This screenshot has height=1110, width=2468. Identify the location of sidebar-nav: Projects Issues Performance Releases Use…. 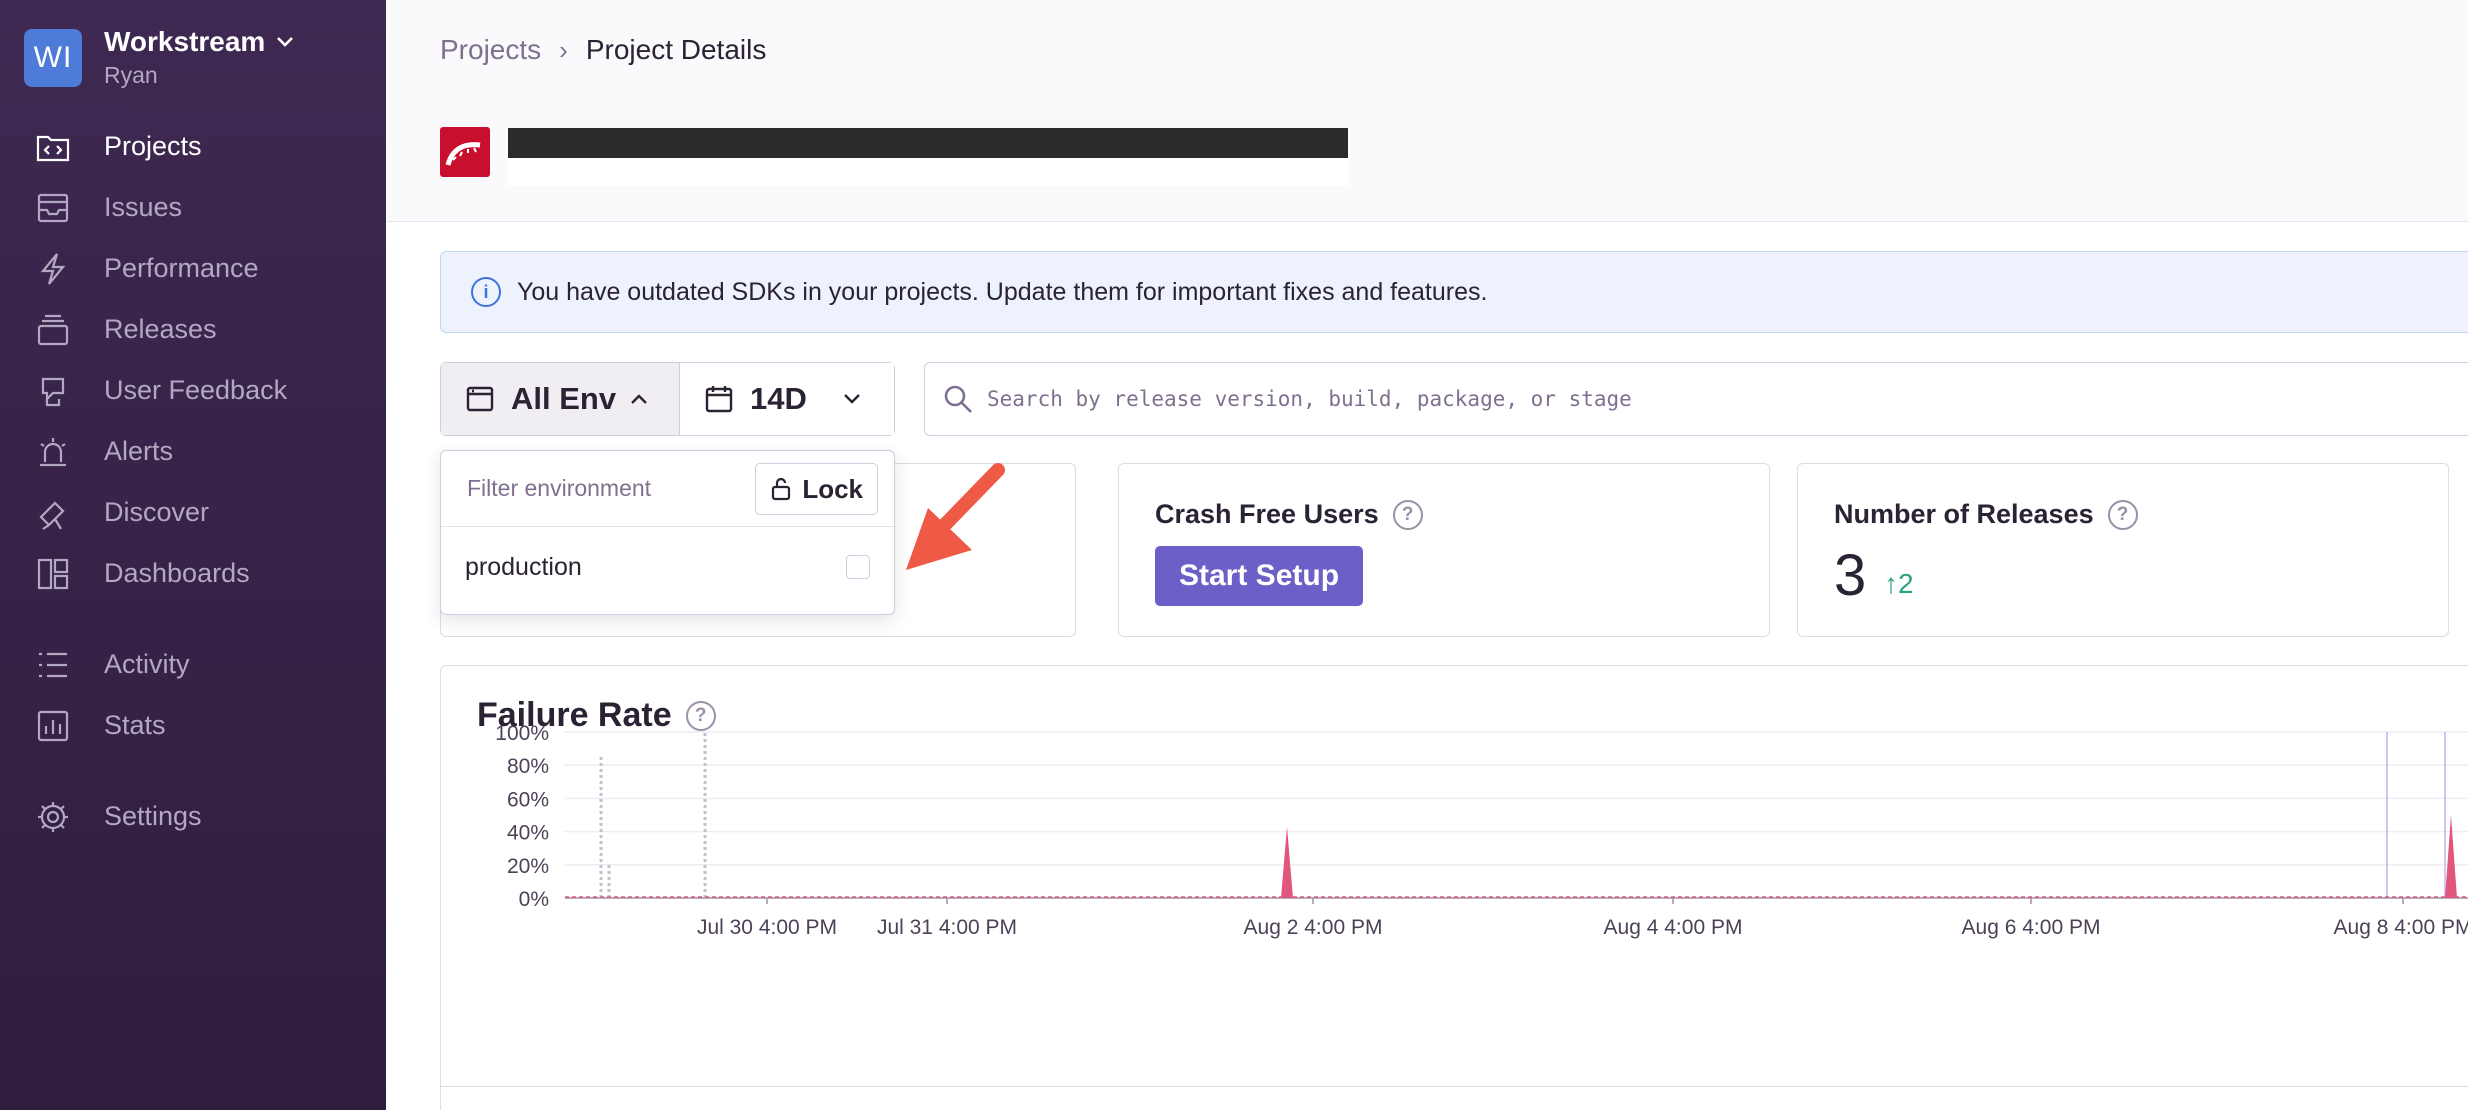
(193, 360).